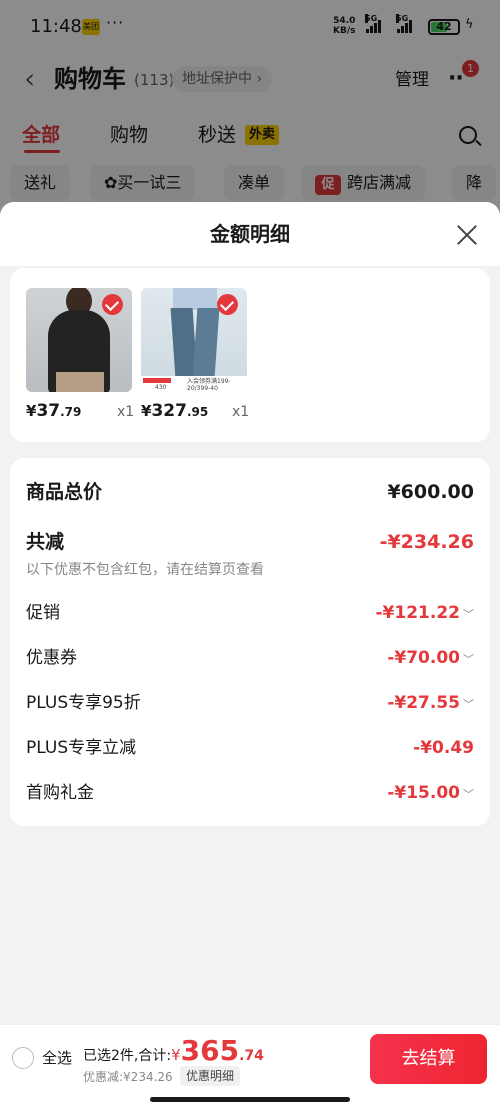 This screenshot has height=1111, width=500. Describe the element at coordinates (425, 613) in the screenshot. I see `promo-value: -¥121.22 ﹀` at that location.